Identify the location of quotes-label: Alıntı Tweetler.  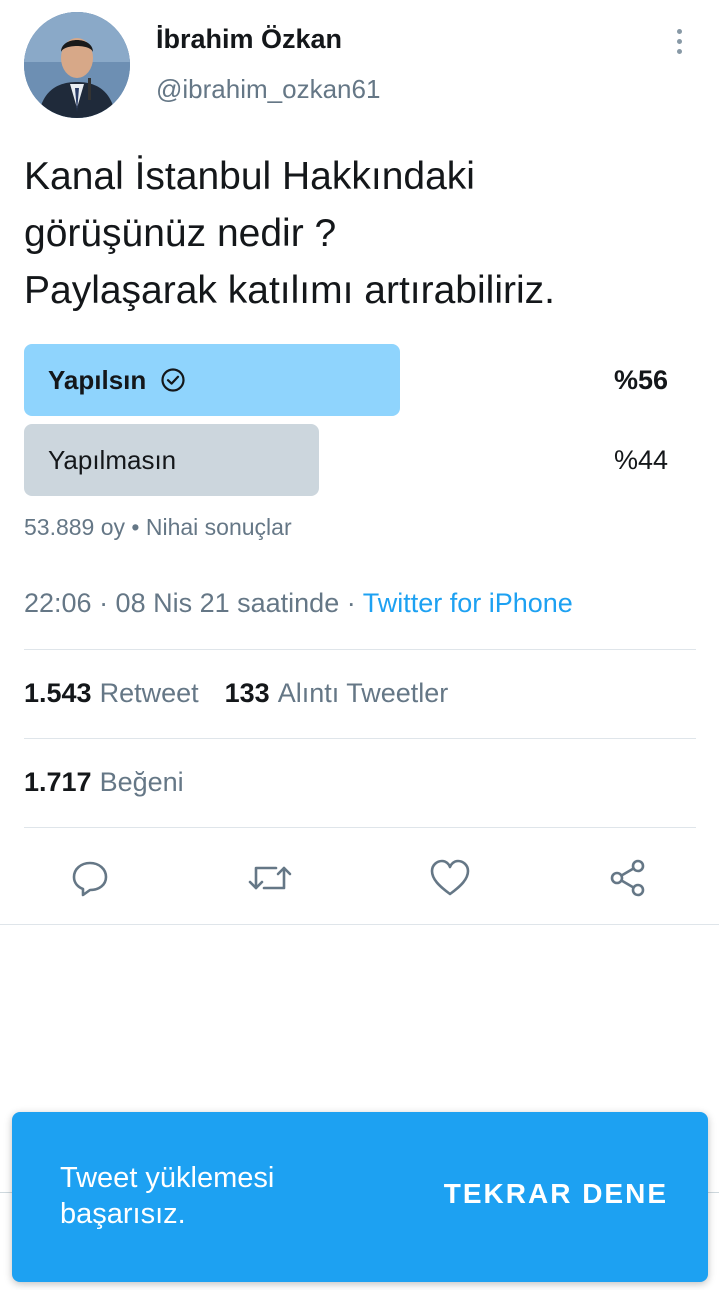
(363, 693).